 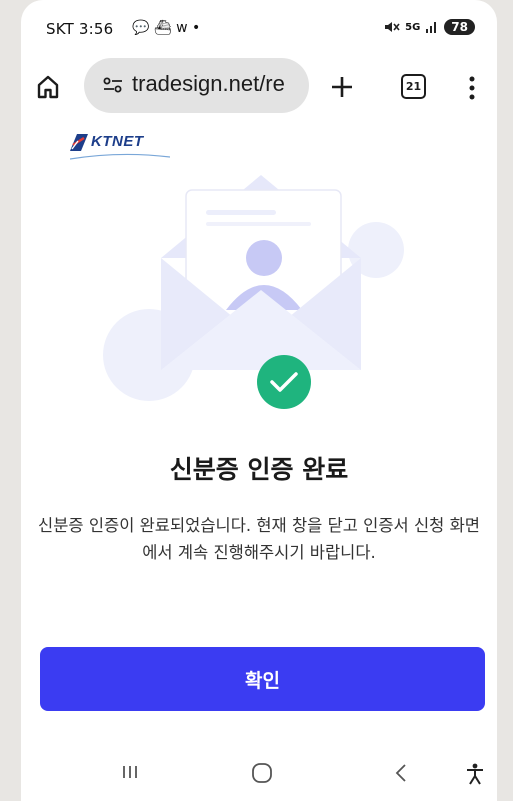 What do you see at coordinates (472, 88) in the screenshot?
I see `more-menu-icon` at bounding box center [472, 88].